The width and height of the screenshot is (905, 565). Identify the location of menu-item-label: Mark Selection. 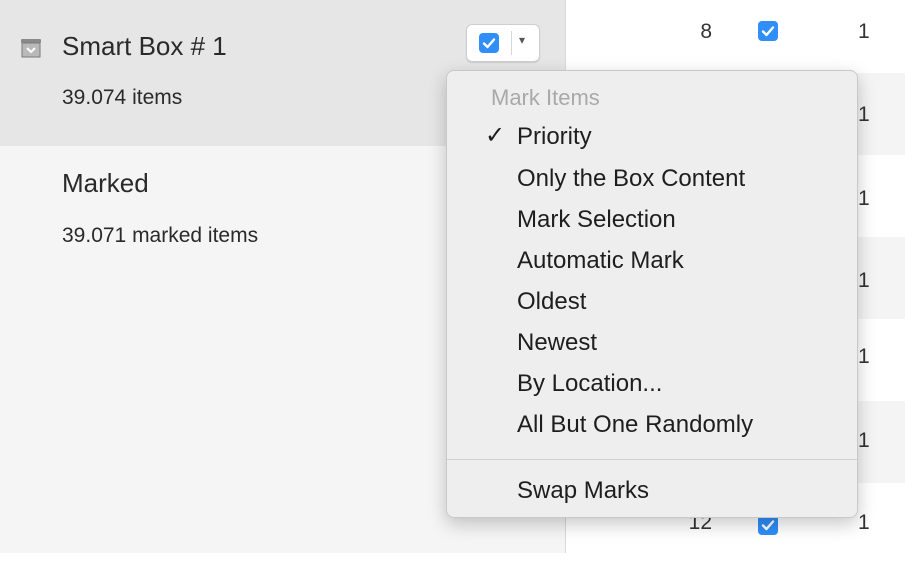
(596, 219).